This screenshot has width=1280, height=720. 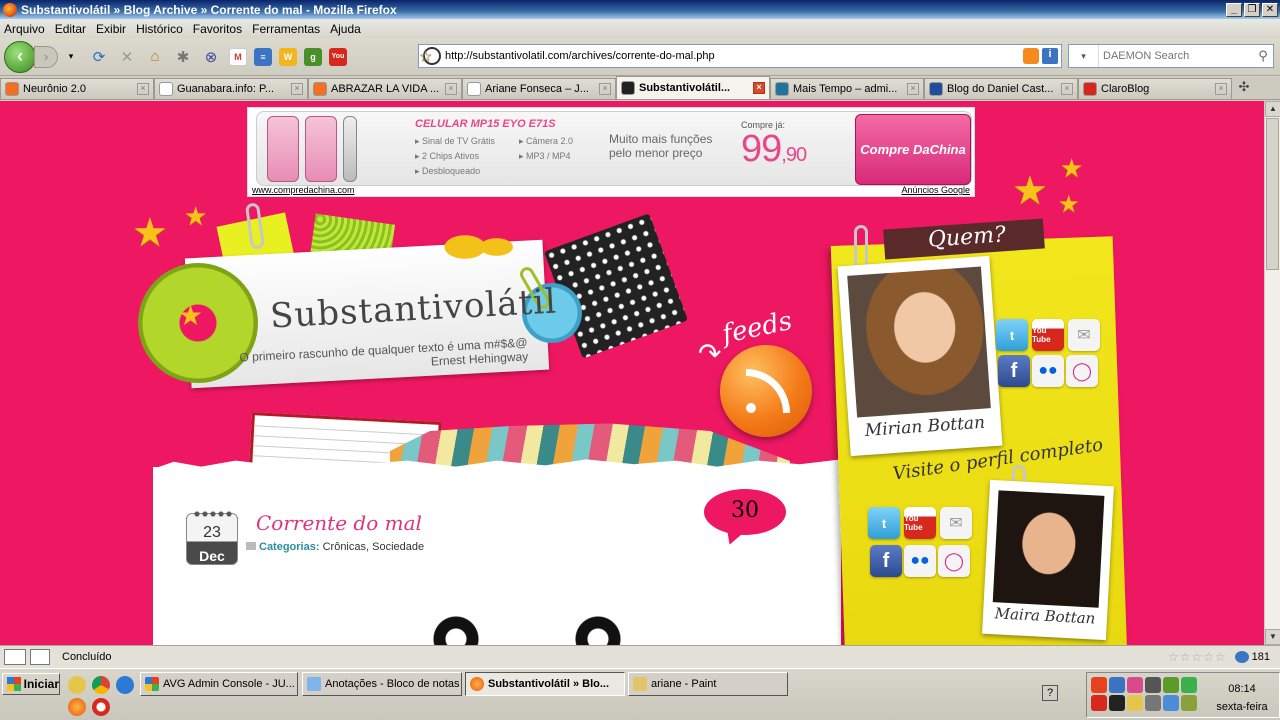 I want to click on addon-icon: ✱, so click(x=183, y=57).